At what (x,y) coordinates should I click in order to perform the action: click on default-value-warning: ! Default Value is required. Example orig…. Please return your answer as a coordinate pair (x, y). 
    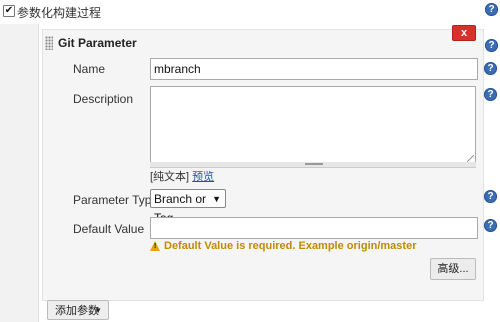
    Looking at the image, I should click on (283, 246).